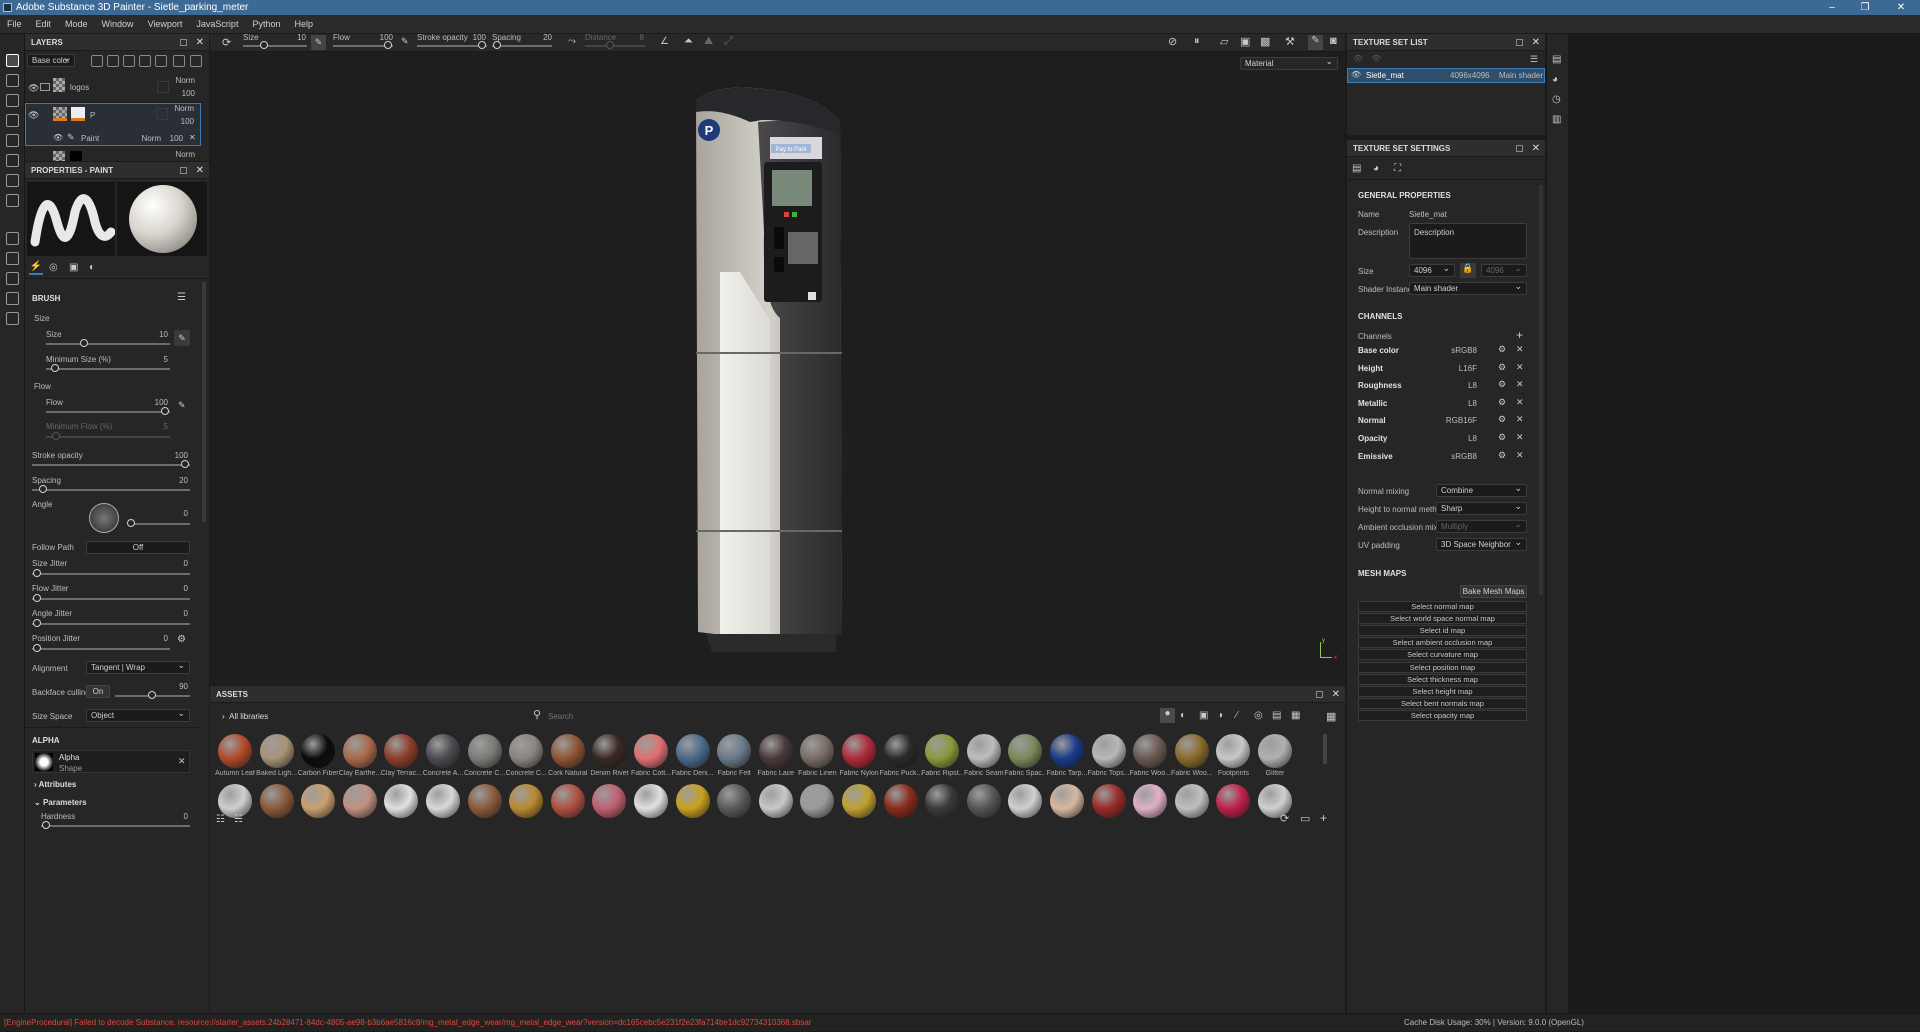  I want to click on menu-file: File, so click(14, 24).